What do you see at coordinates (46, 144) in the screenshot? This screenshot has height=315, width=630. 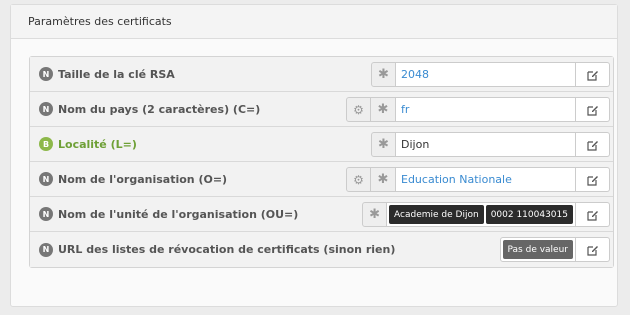 I see `mode-badge: B` at bounding box center [46, 144].